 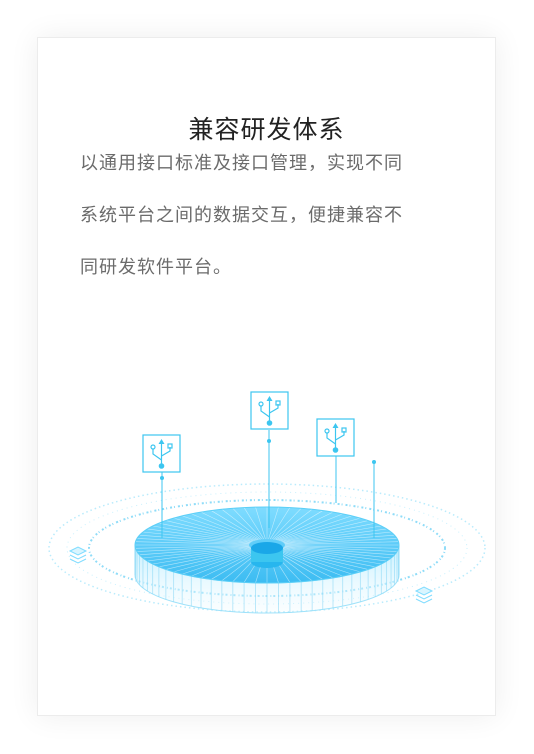 What do you see at coordinates (459, 481) in the screenshot?
I see `data-streaks-right` at bounding box center [459, 481].